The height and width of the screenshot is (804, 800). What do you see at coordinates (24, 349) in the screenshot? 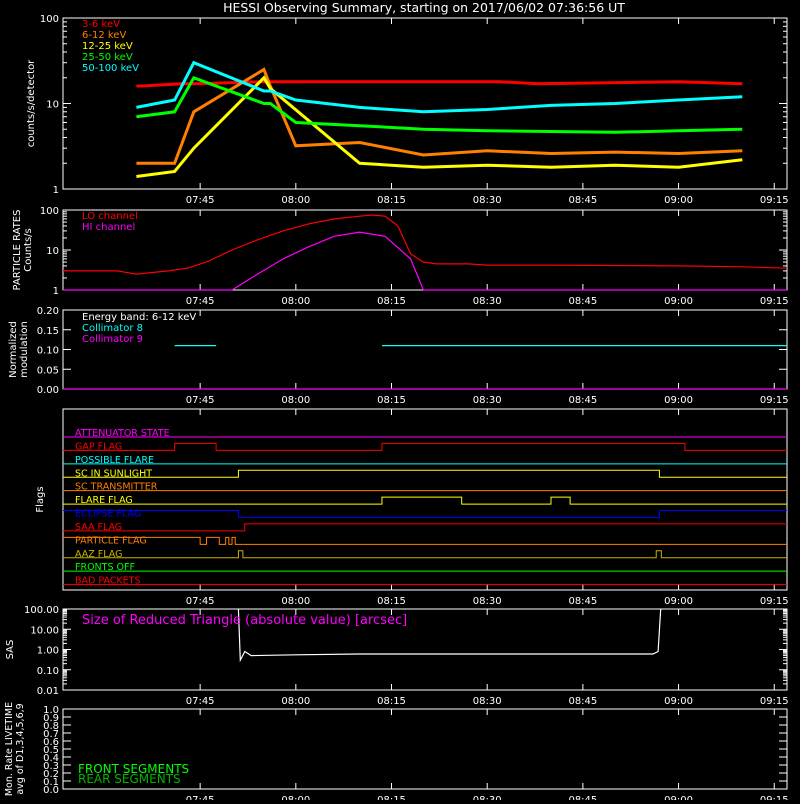
I see `y-axis-label: modulation` at bounding box center [24, 349].